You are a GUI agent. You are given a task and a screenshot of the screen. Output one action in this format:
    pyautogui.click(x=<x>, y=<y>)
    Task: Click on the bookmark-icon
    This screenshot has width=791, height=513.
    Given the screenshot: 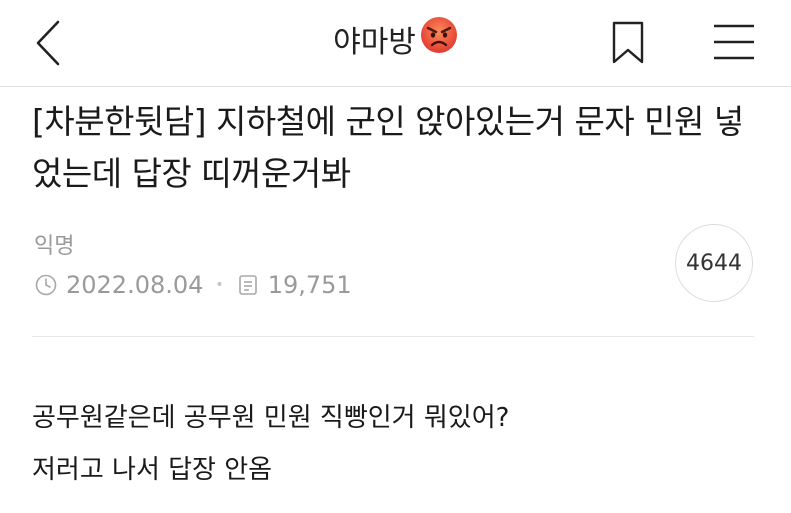 What is the action you would take?
    pyautogui.click(x=628, y=42)
    